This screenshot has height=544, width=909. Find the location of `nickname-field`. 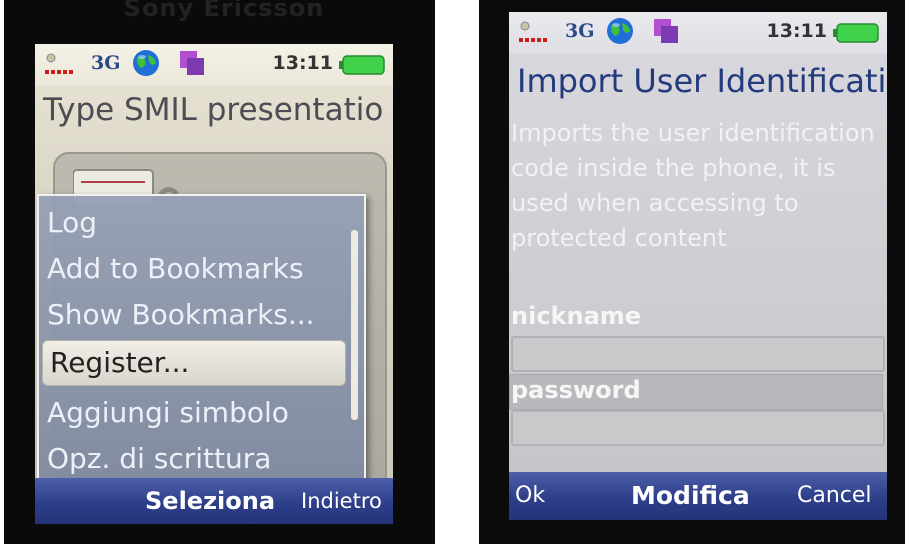

nickname-field is located at coordinates (698, 354).